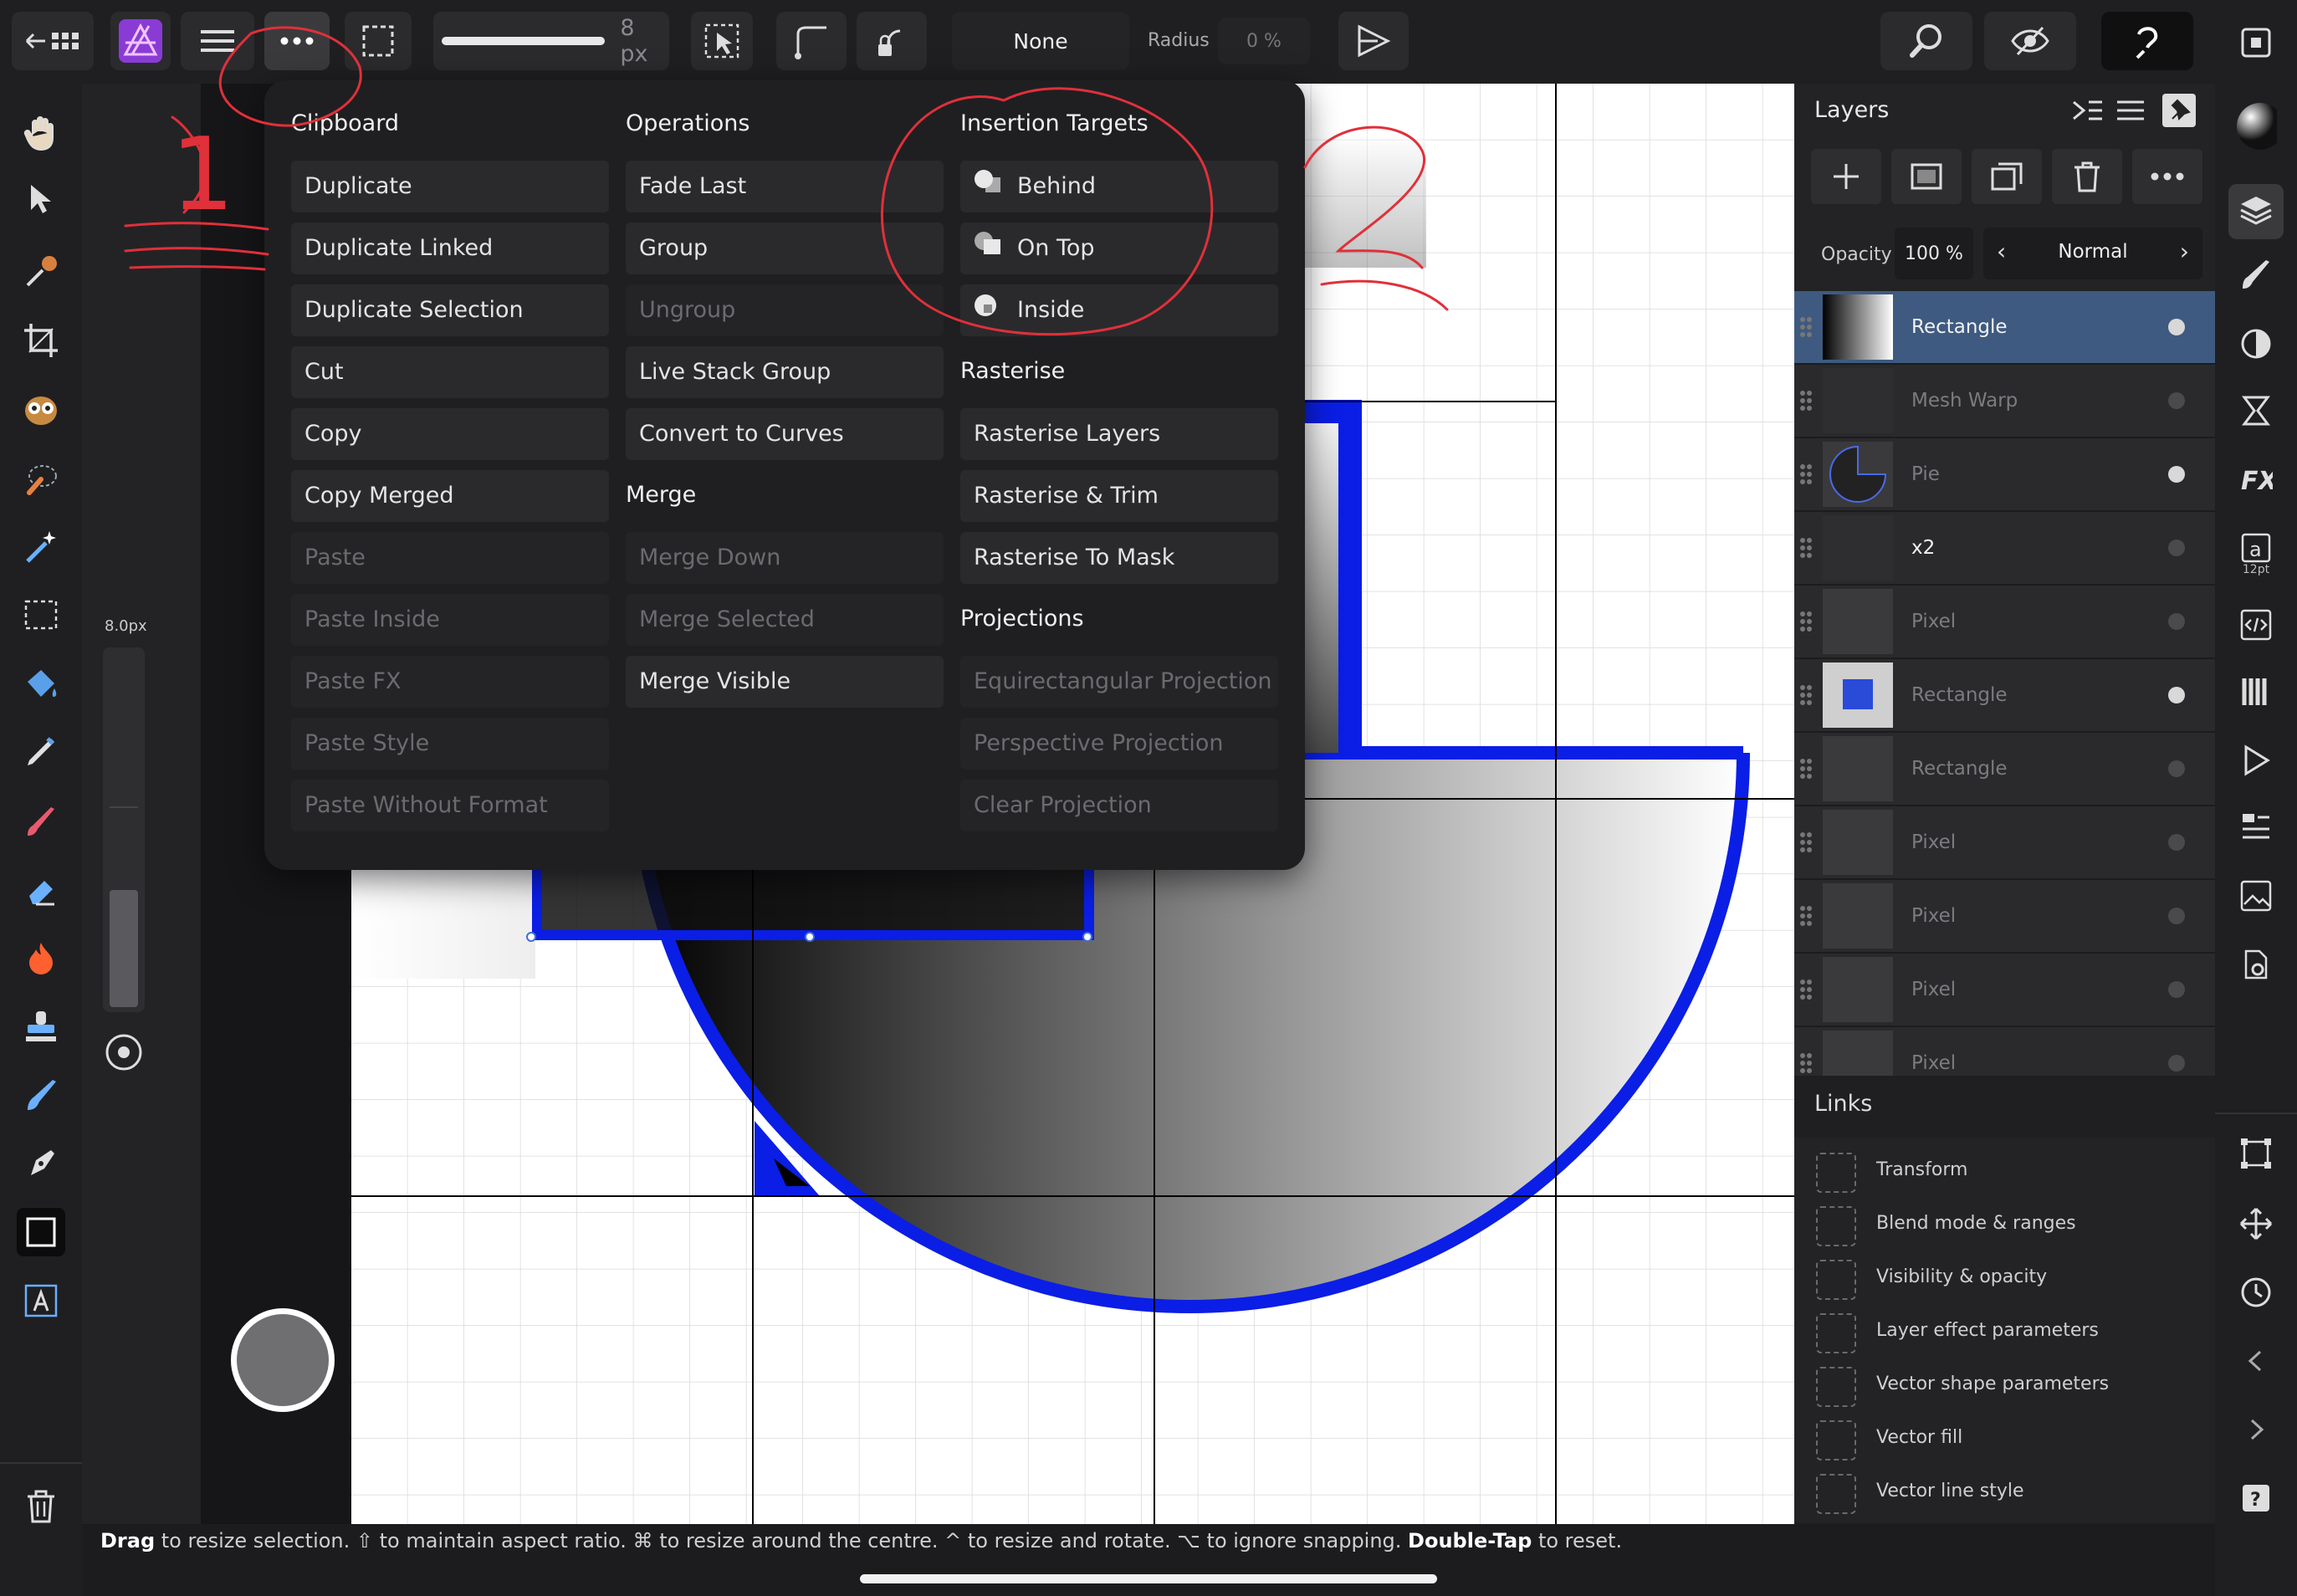  Describe the element at coordinates (2256, 1153) in the screenshot. I see `transform-studio-button` at that location.